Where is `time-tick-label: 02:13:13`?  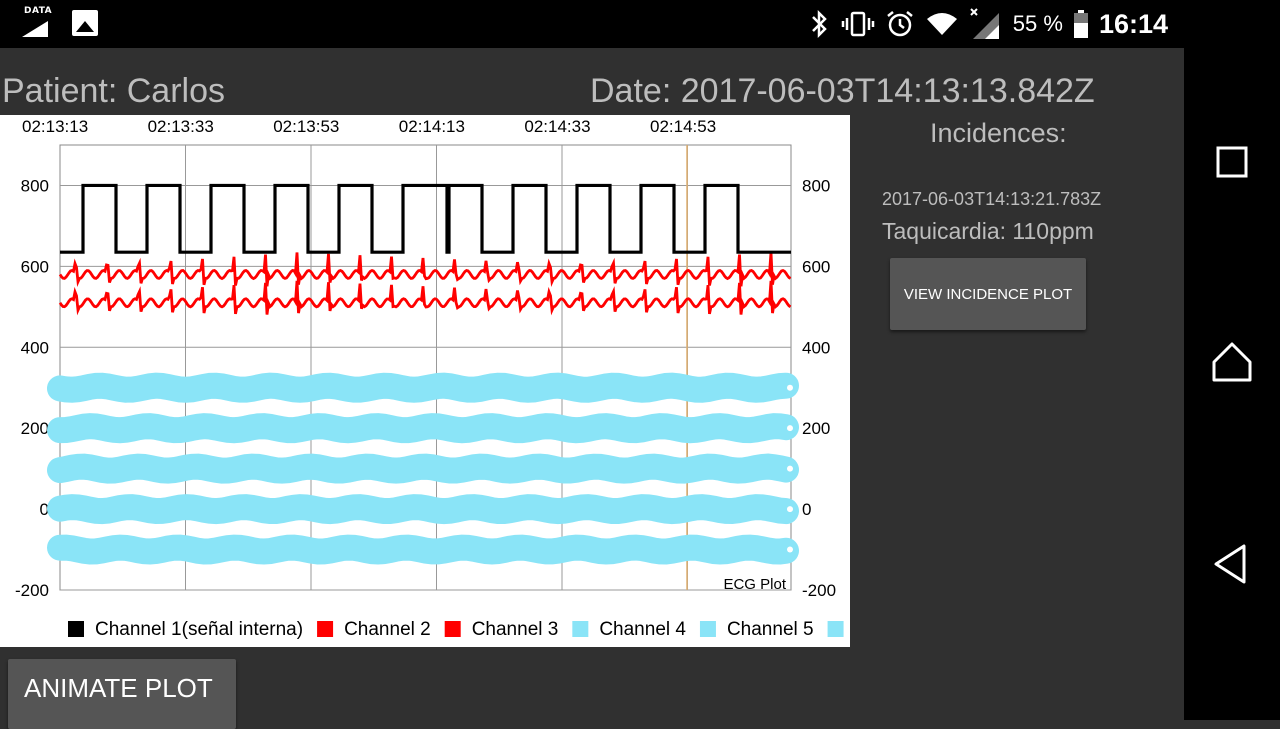
time-tick-label: 02:13:13 is located at coordinates (55, 126).